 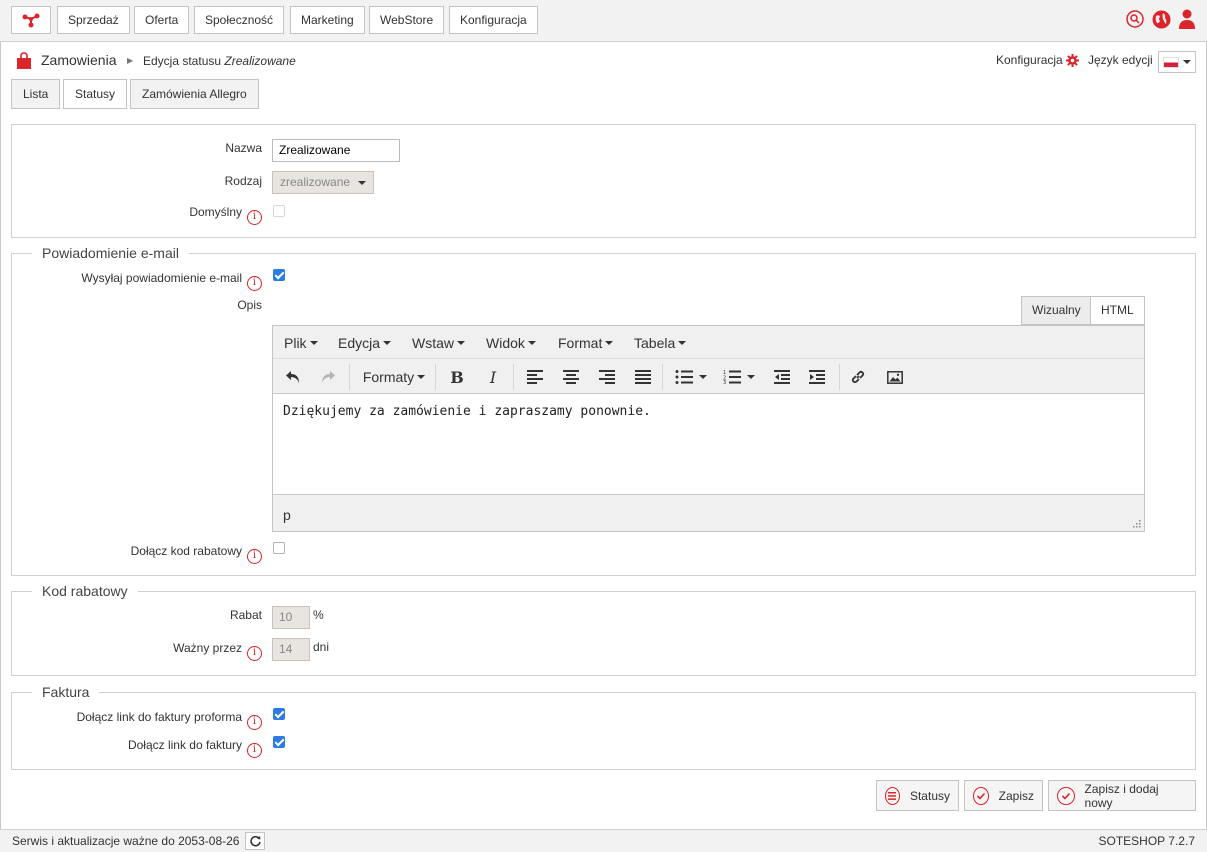 What do you see at coordinates (279, 714) in the screenshot?
I see `proforma-checkbox` at bounding box center [279, 714].